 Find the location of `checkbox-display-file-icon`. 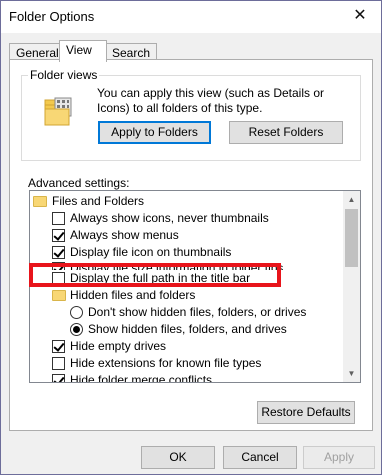

checkbox-display-file-icon is located at coordinates (58, 252).